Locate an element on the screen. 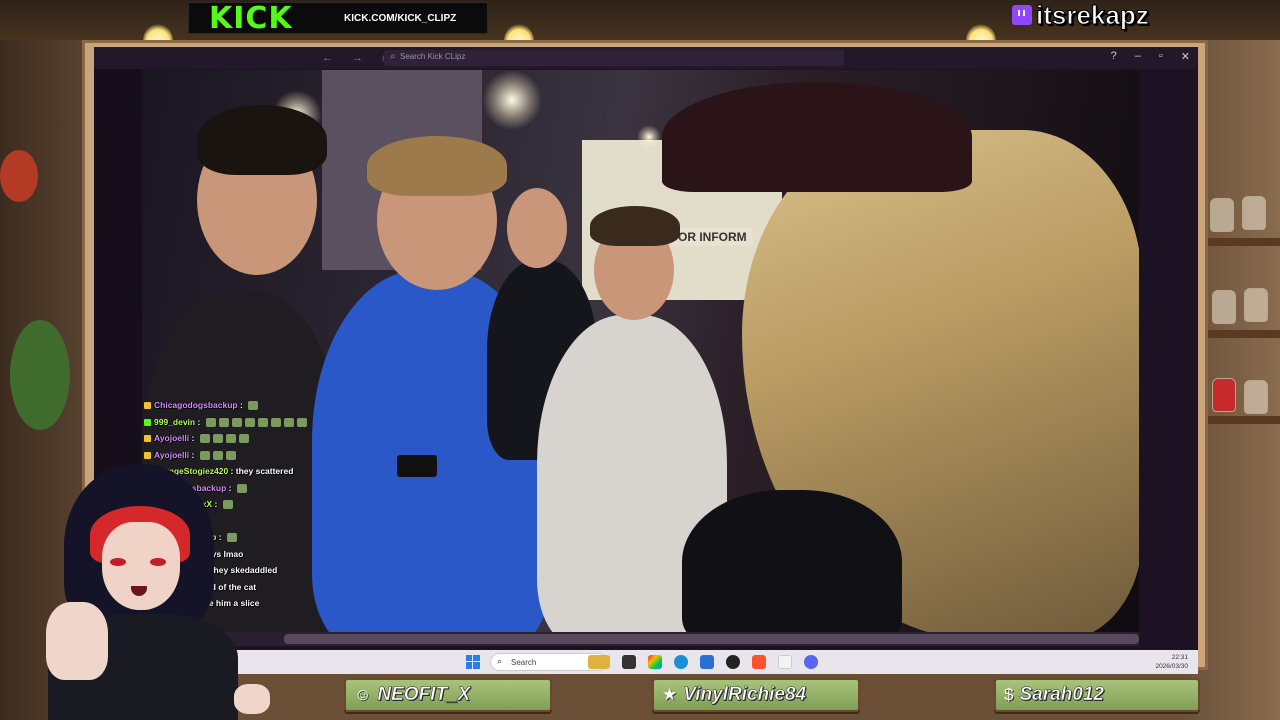 This screenshot has width=1280, height=720. window-controls: ? – ▫ ✕ is located at coordinates (1150, 56).